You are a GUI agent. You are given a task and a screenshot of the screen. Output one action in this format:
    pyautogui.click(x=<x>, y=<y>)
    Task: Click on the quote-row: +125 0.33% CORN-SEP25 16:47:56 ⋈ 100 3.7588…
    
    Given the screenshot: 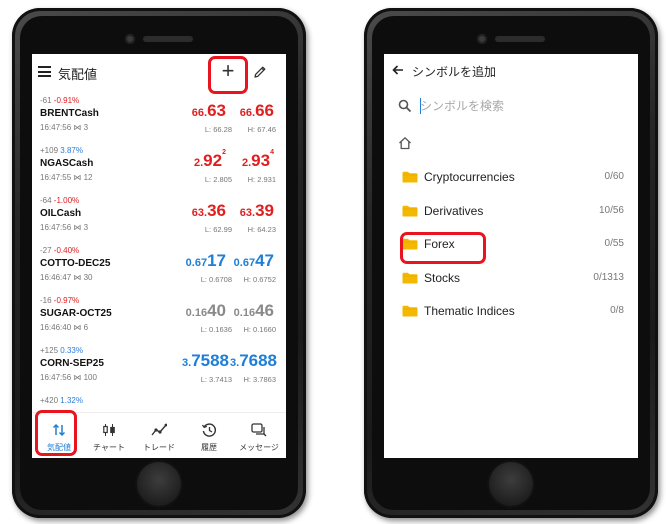 What is the action you would take?
    pyautogui.click(x=159, y=367)
    